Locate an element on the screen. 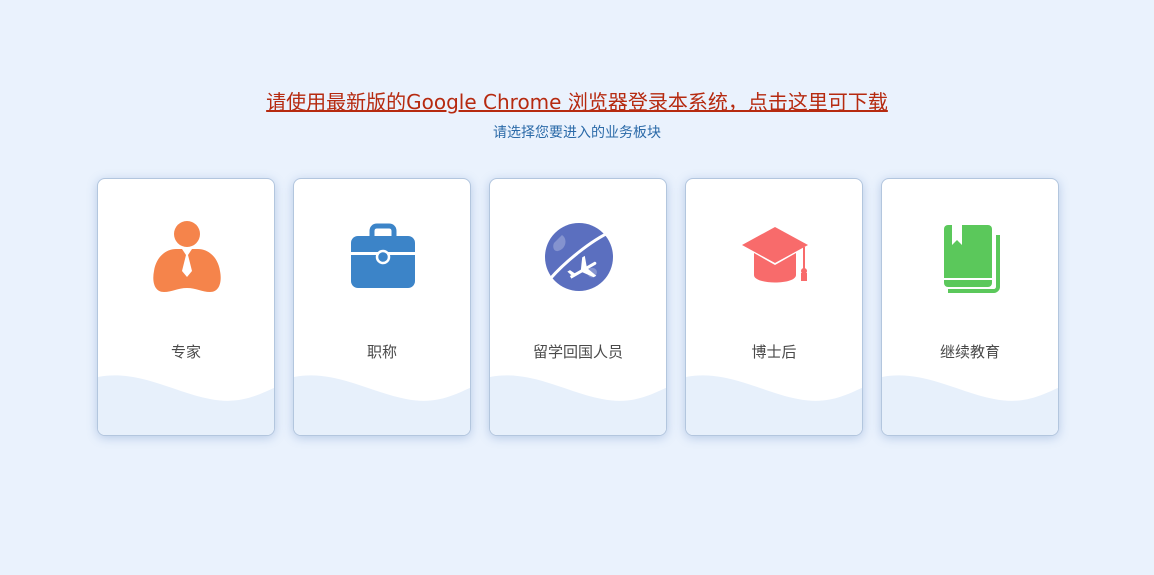 The height and width of the screenshot is (575, 1154). book-icon is located at coordinates (972, 259).